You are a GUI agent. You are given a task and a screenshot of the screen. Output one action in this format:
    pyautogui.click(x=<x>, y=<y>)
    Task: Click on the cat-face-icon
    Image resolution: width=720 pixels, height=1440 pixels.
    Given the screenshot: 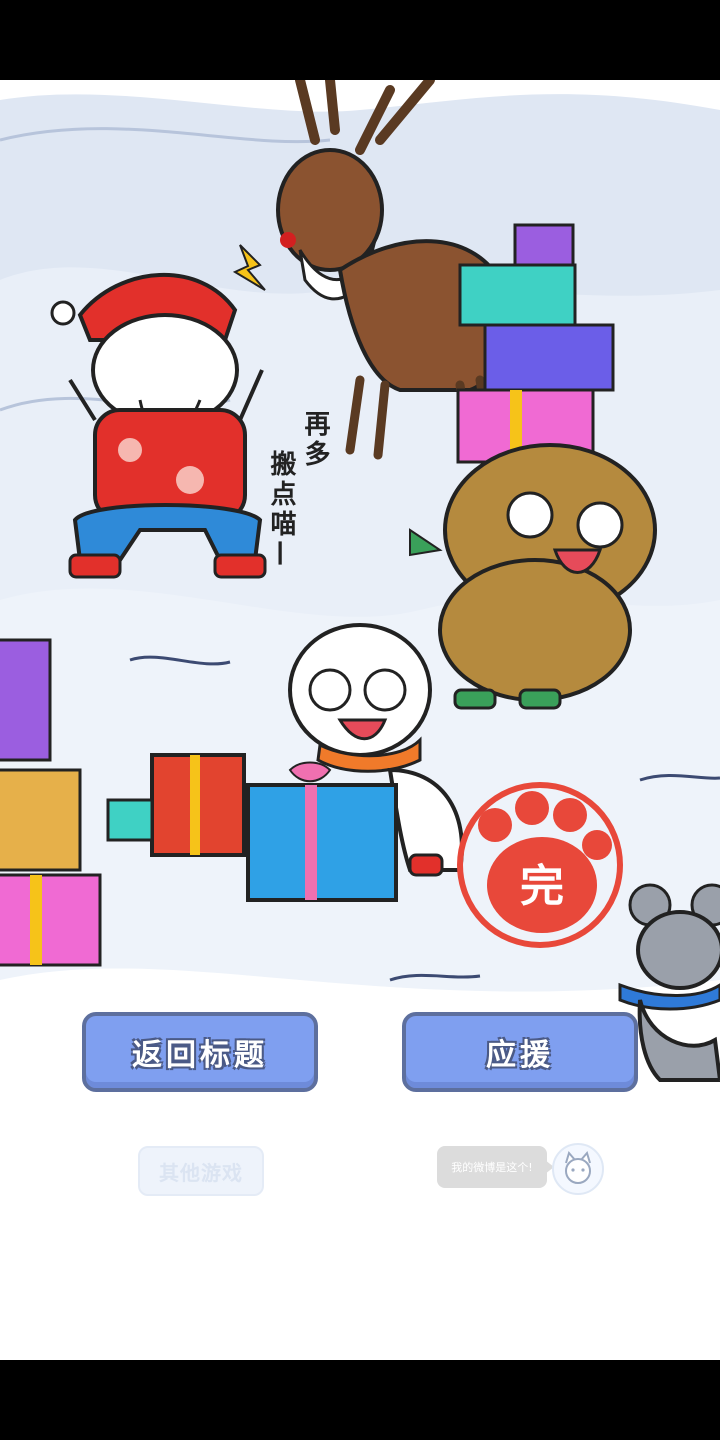 What is the action you would take?
    pyautogui.click(x=578, y=1167)
    